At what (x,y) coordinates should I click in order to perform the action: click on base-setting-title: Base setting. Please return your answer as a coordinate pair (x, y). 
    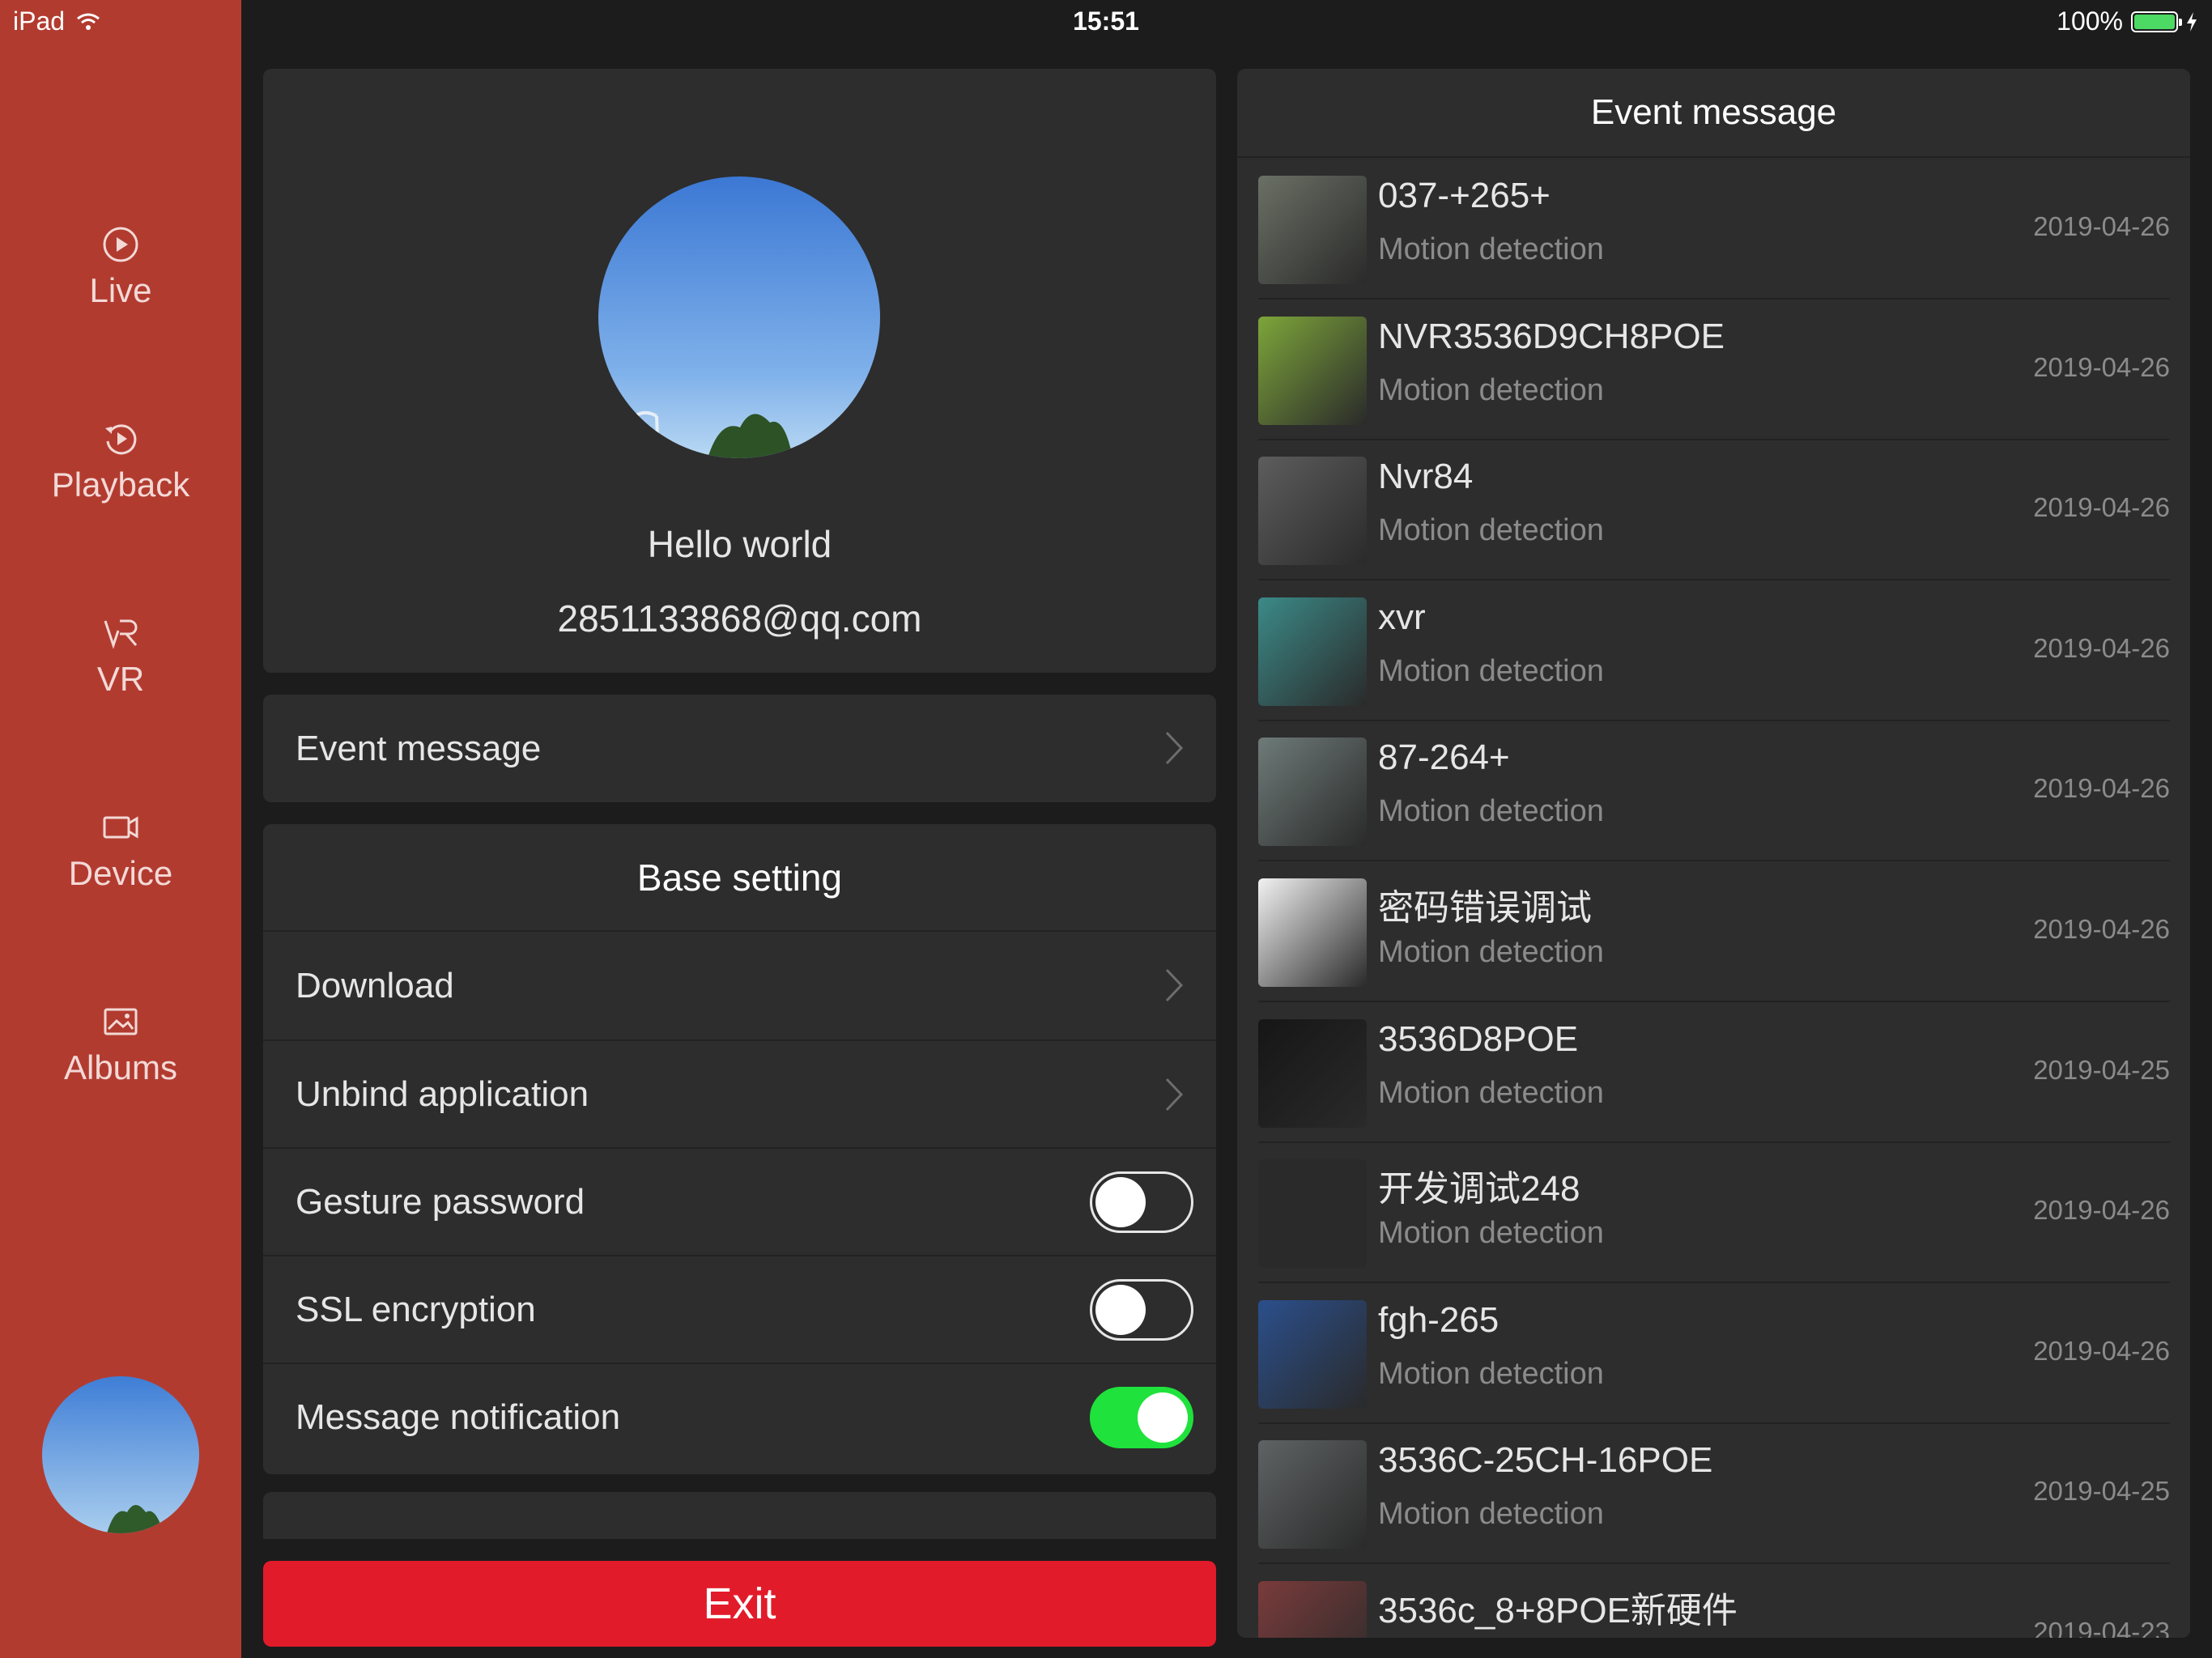
    Looking at the image, I should click on (740, 878).